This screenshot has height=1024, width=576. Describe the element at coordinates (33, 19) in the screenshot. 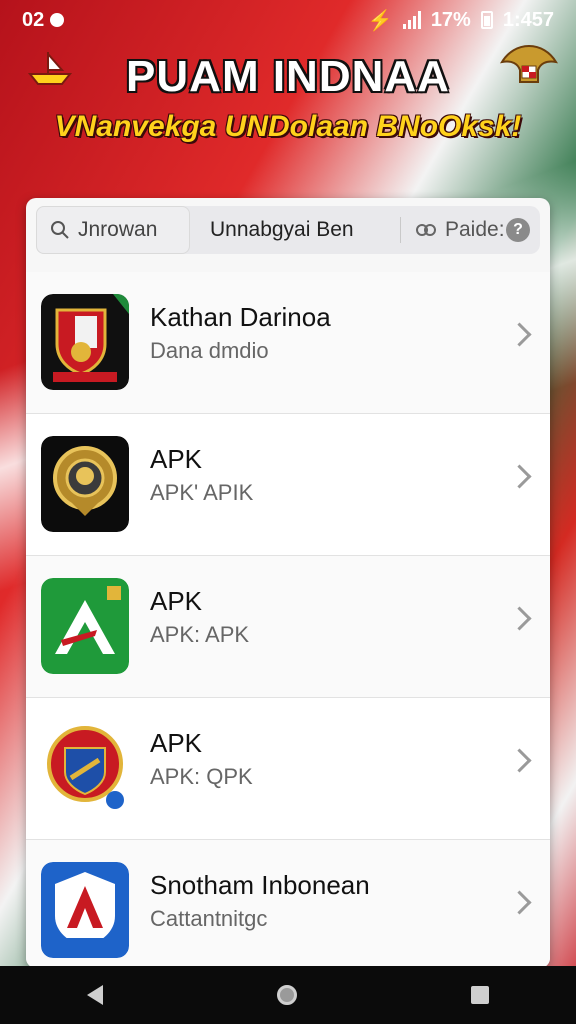

I see `status-left-text: 02` at that location.